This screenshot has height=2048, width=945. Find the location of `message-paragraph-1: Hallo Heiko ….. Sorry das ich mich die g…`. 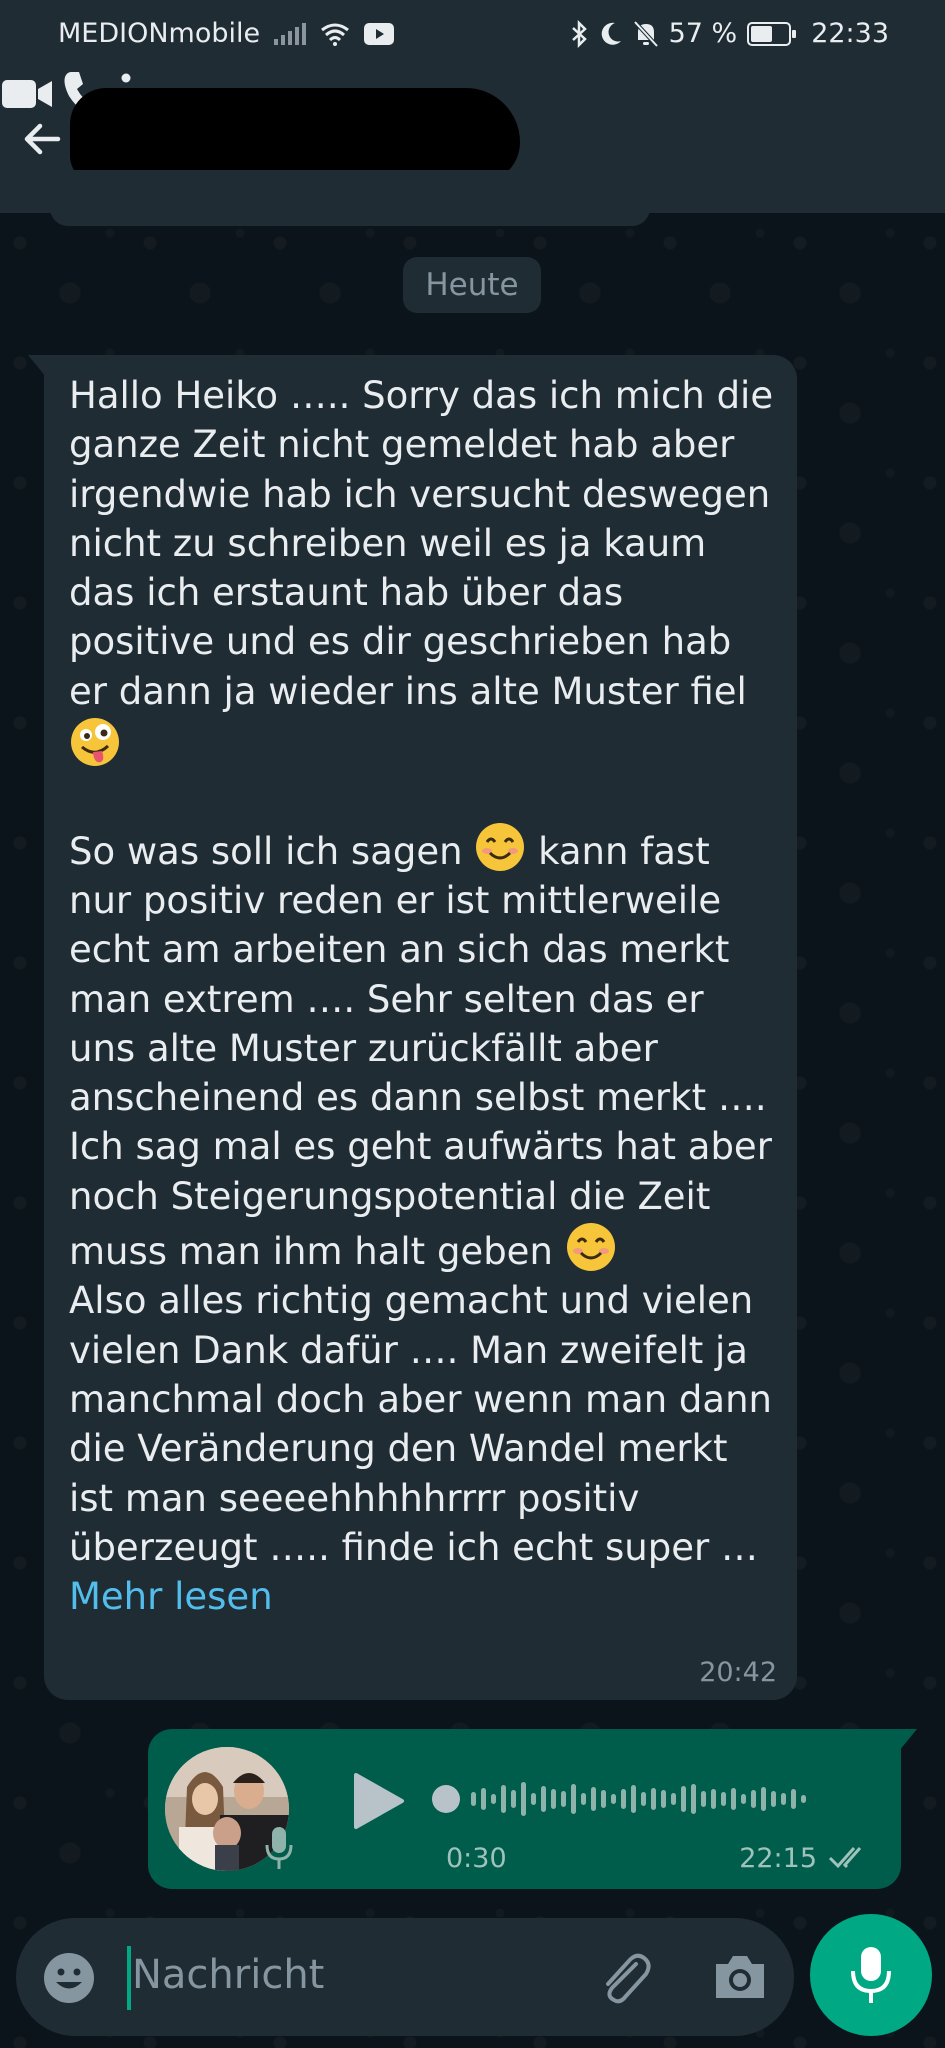

message-paragraph-1: Hallo Heiko ….. Sorry das ich mich die g… is located at coordinates (427, 543).